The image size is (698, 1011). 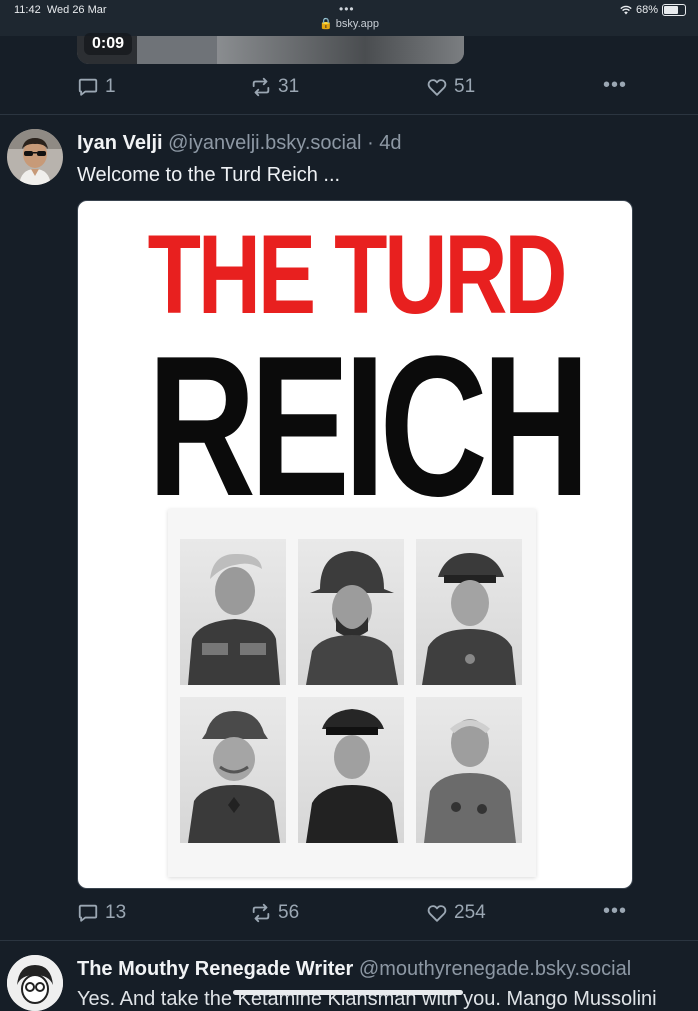 What do you see at coordinates (349, 23) in the screenshot?
I see `address-bar: 🔒 bsky.app` at bounding box center [349, 23].